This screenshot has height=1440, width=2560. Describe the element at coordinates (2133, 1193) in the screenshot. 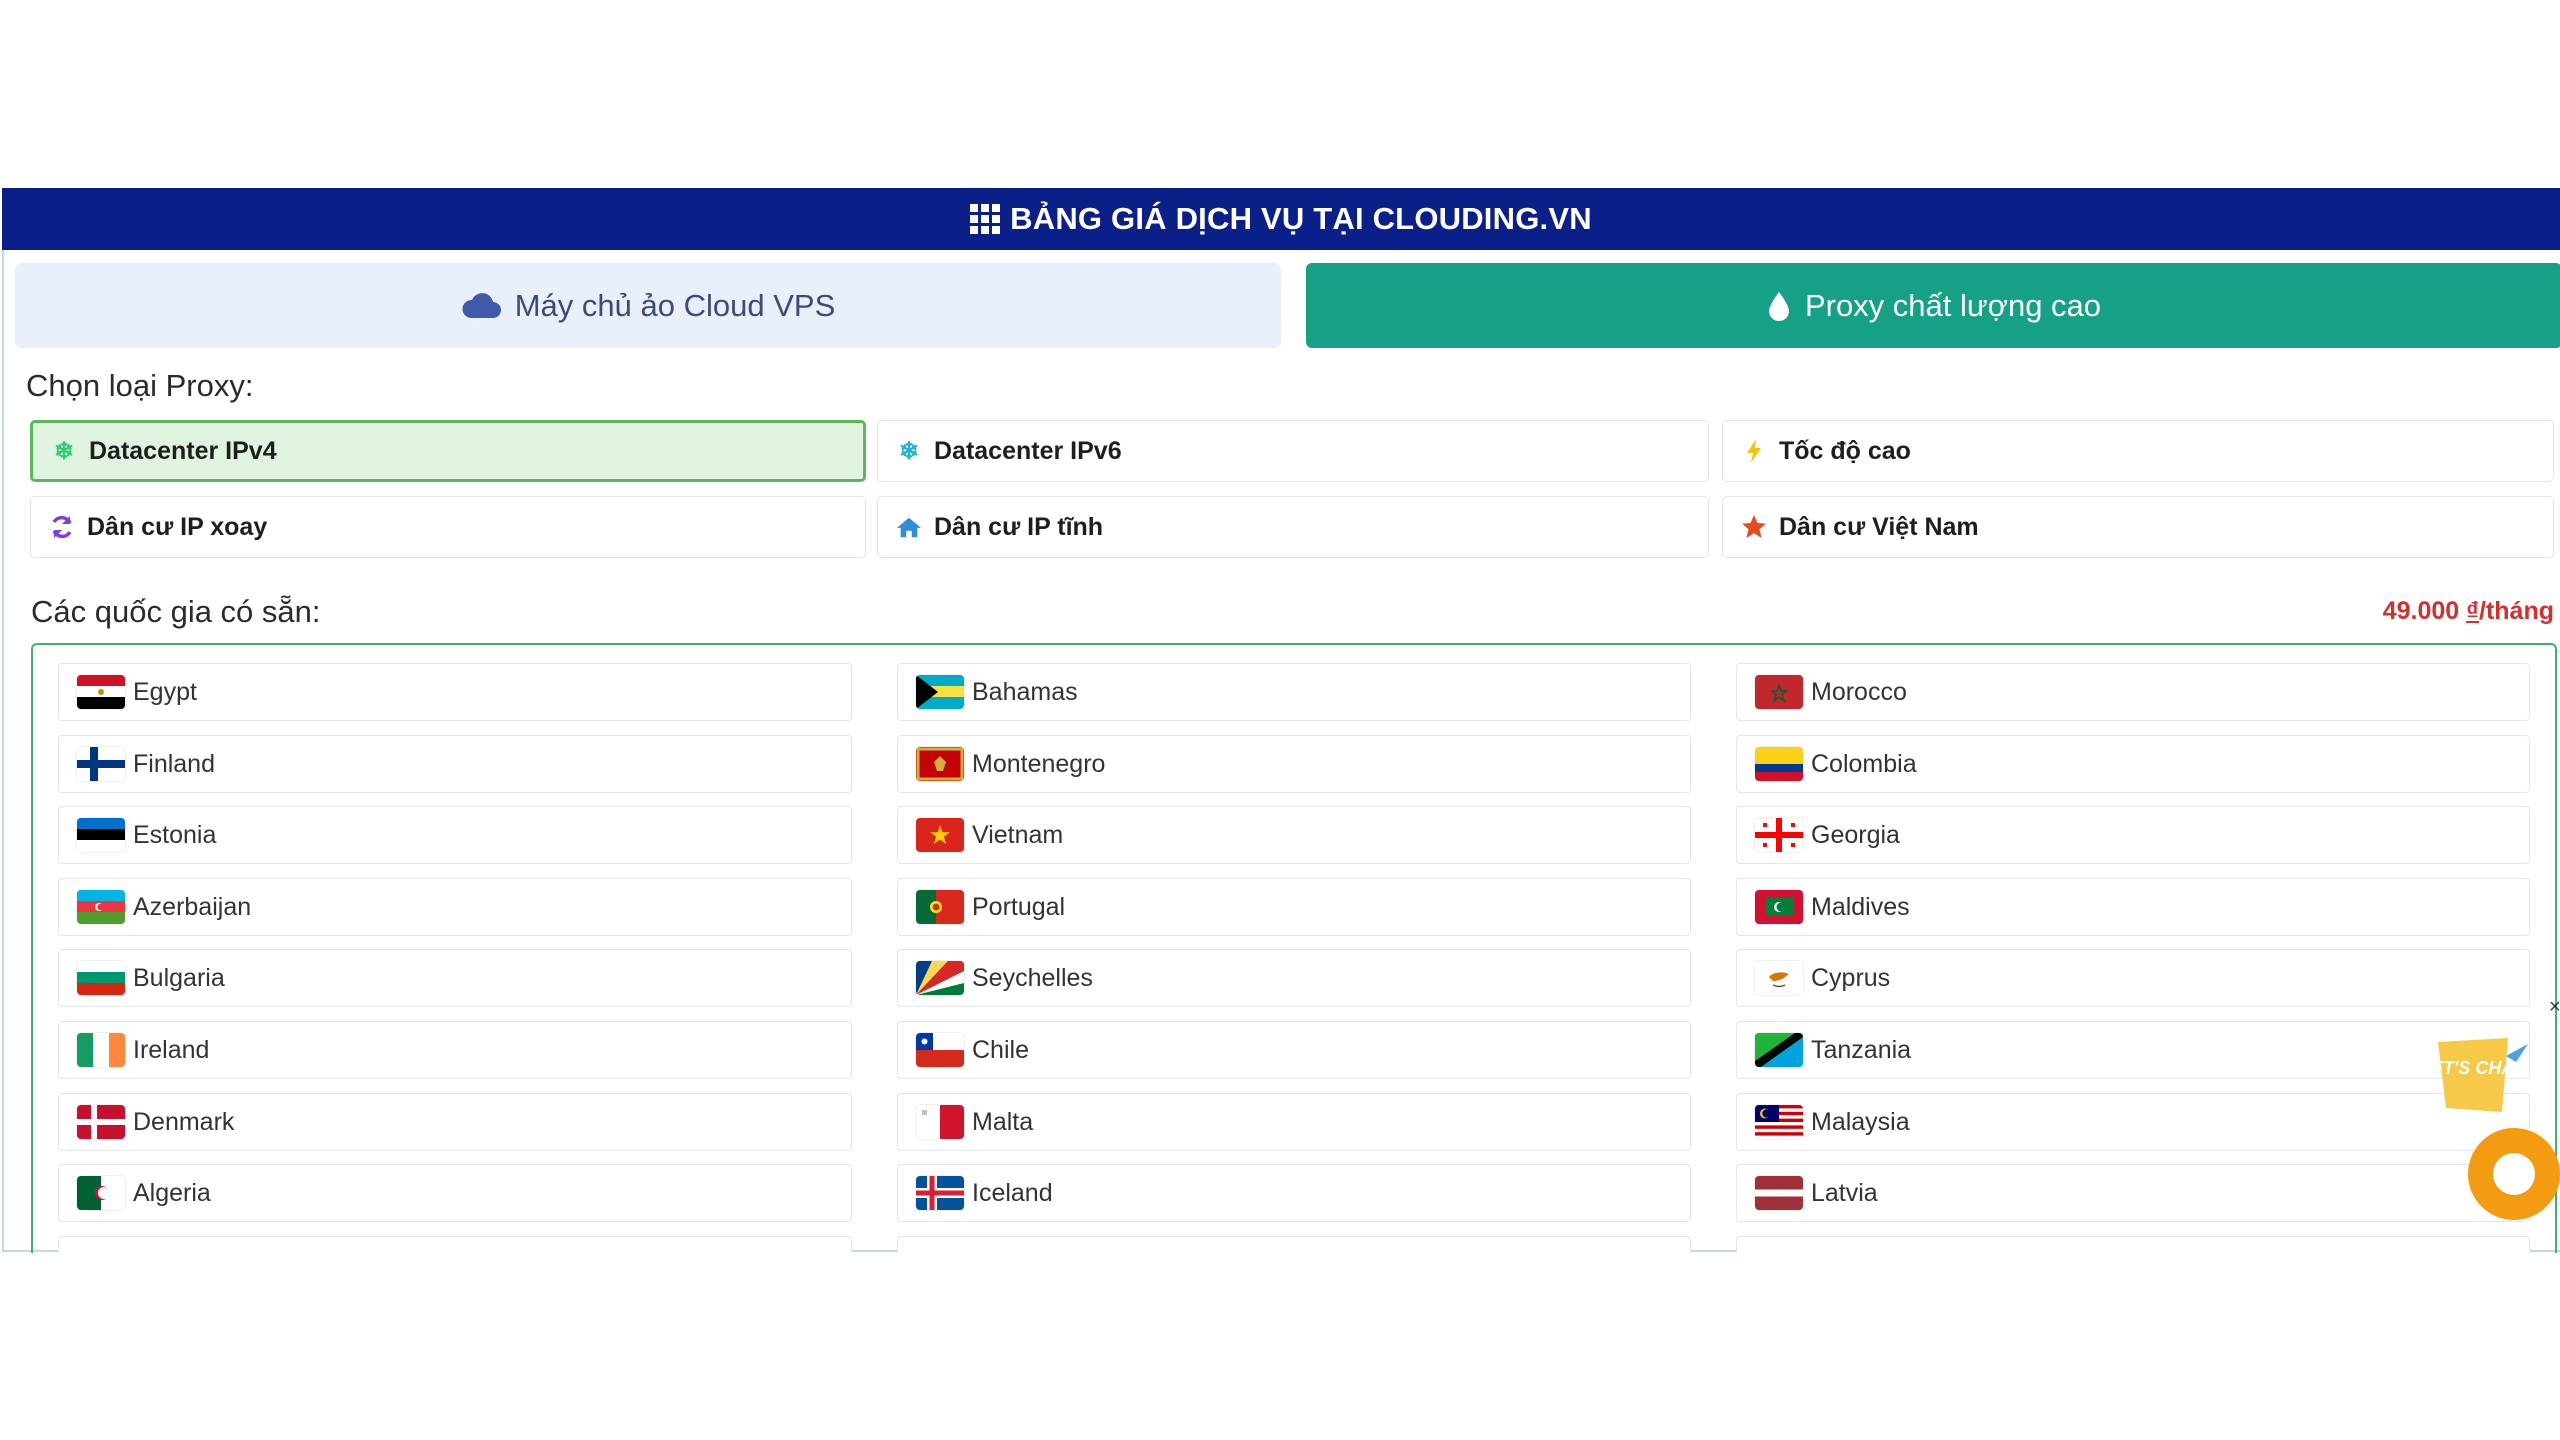

I see `country-item-latvia: Latvia` at that location.